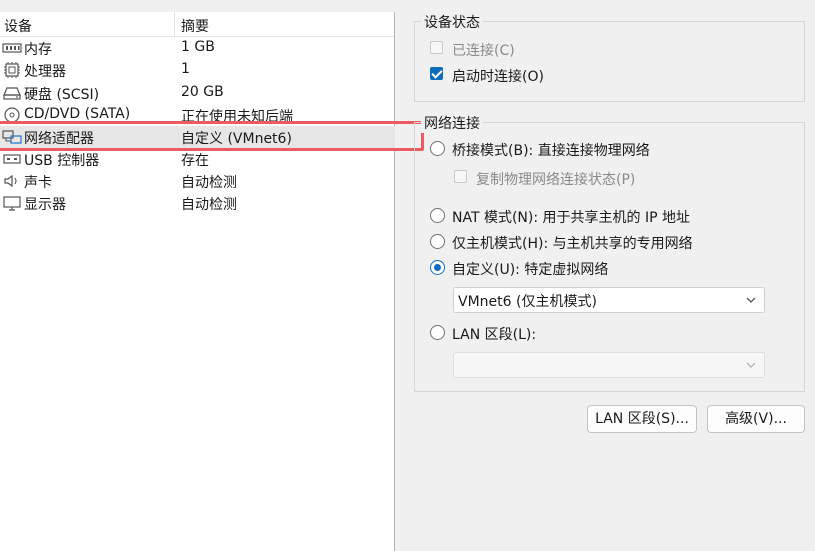 The width and height of the screenshot is (815, 551). I want to click on lan-segment-label: LAN 区段(L):, so click(494, 335).